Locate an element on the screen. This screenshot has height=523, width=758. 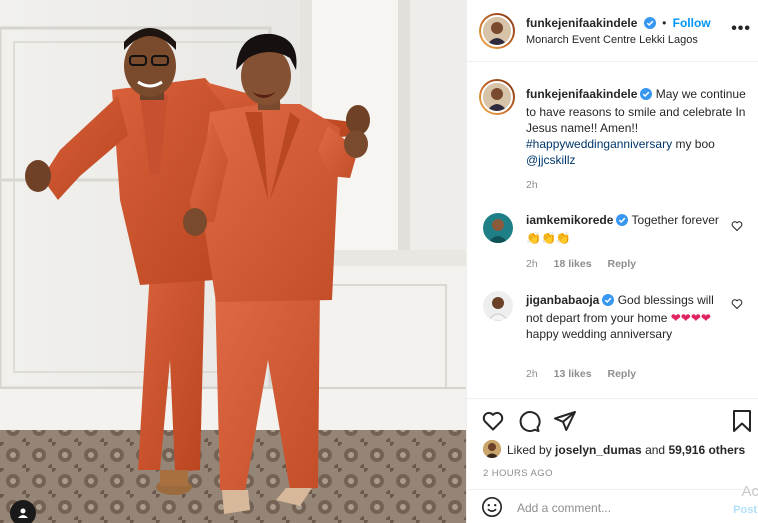
caption-avatar-image is located at coordinates (497, 97).